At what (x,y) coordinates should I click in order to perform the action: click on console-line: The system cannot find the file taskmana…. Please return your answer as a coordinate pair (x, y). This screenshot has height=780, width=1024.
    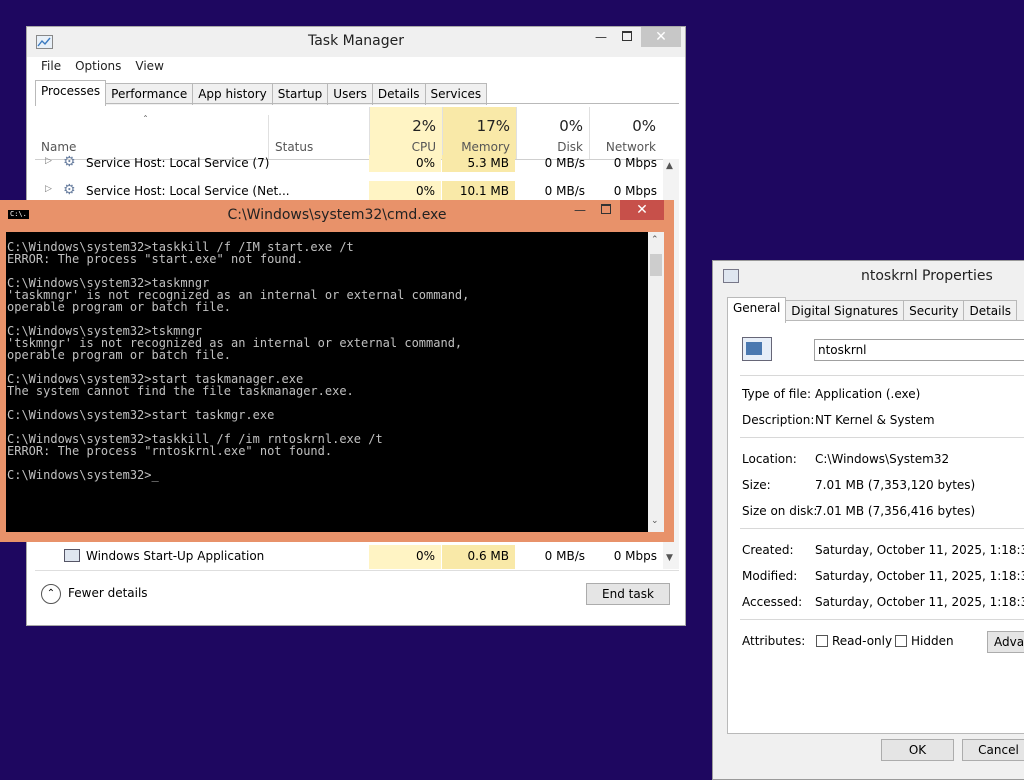
    Looking at the image, I should click on (180, 391).